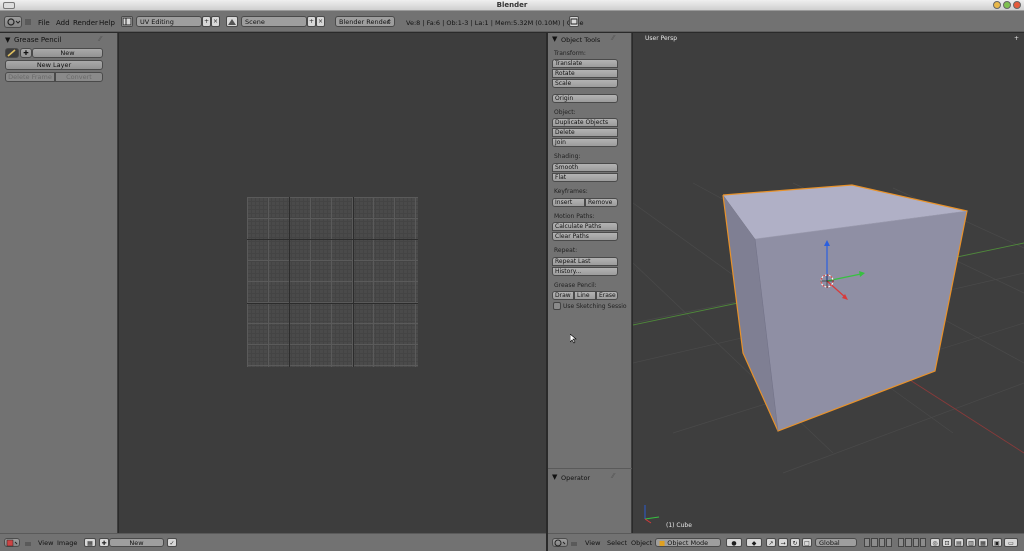 This screenshot has width=1024, height=551. Describe the element at coordinates (601, 202) in the screenshot. I see `remove-keyframe-button: Remove` at that location.